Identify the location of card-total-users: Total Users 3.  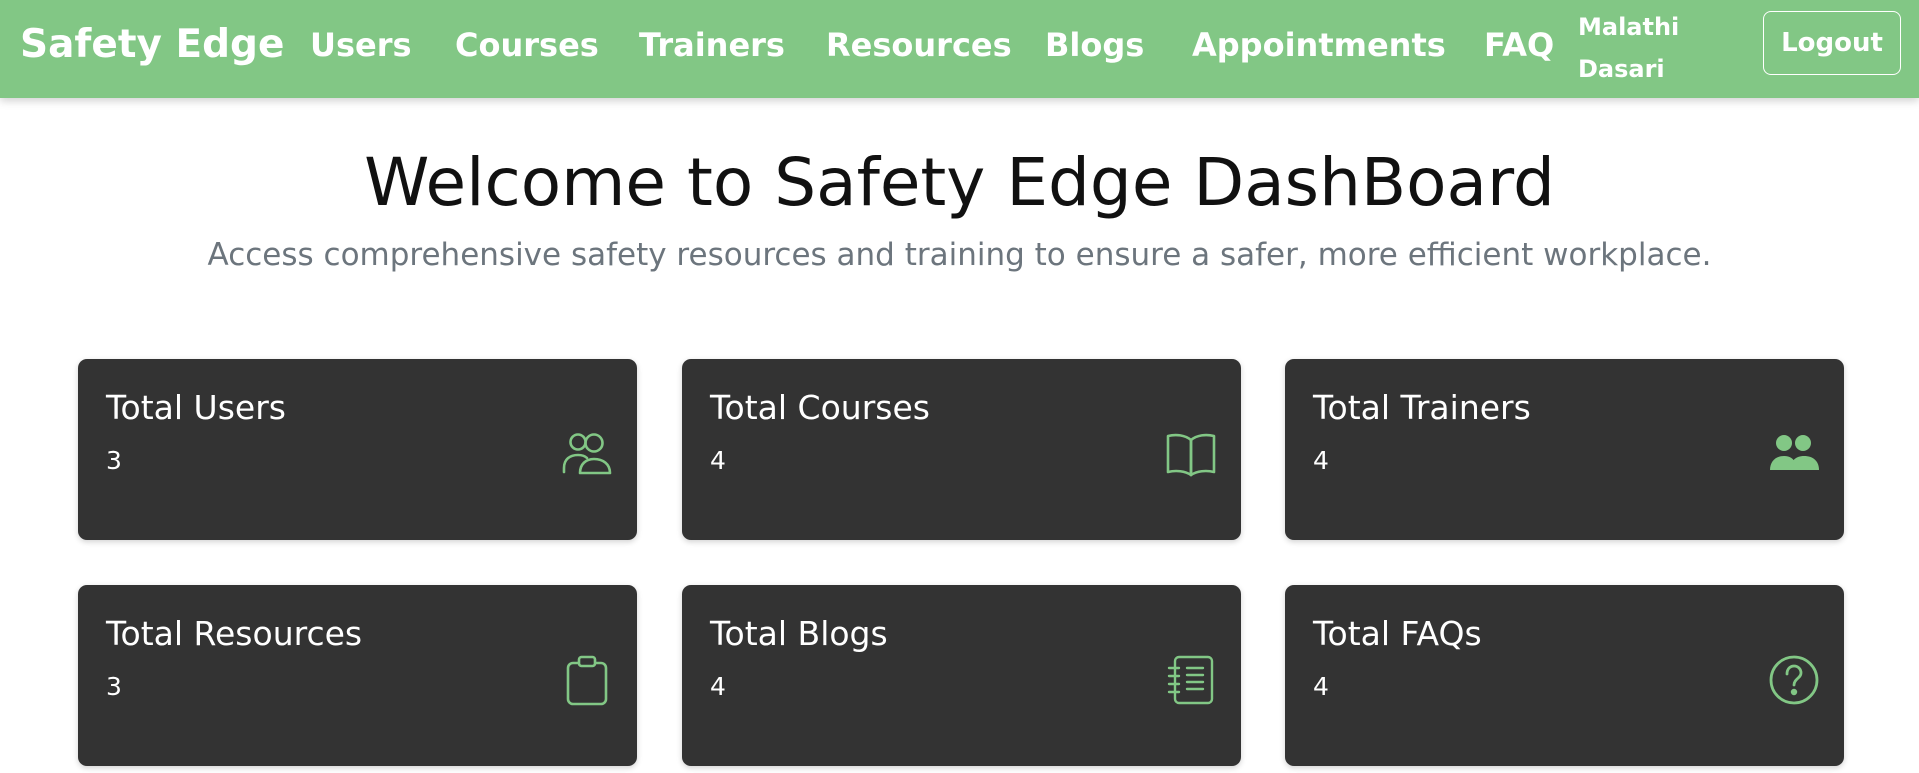
(357, 449).